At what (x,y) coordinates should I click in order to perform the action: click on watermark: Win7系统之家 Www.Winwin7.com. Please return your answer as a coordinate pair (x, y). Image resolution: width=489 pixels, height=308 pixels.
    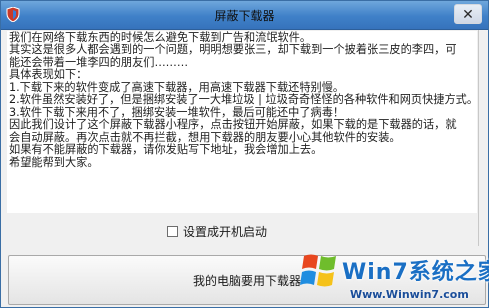
    Looking at the image, I should click on (394, 277).